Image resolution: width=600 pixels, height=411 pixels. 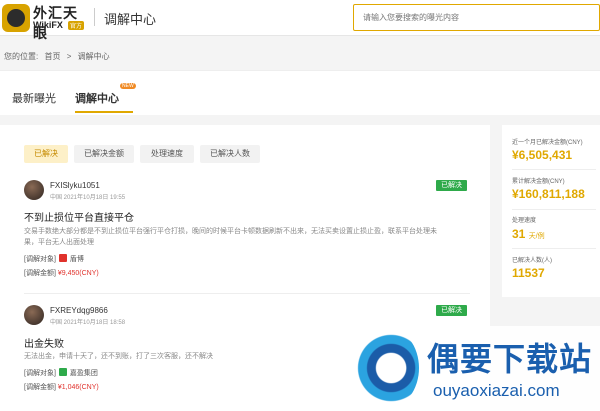 I want to click on search-input, so click(x=476, y=17).